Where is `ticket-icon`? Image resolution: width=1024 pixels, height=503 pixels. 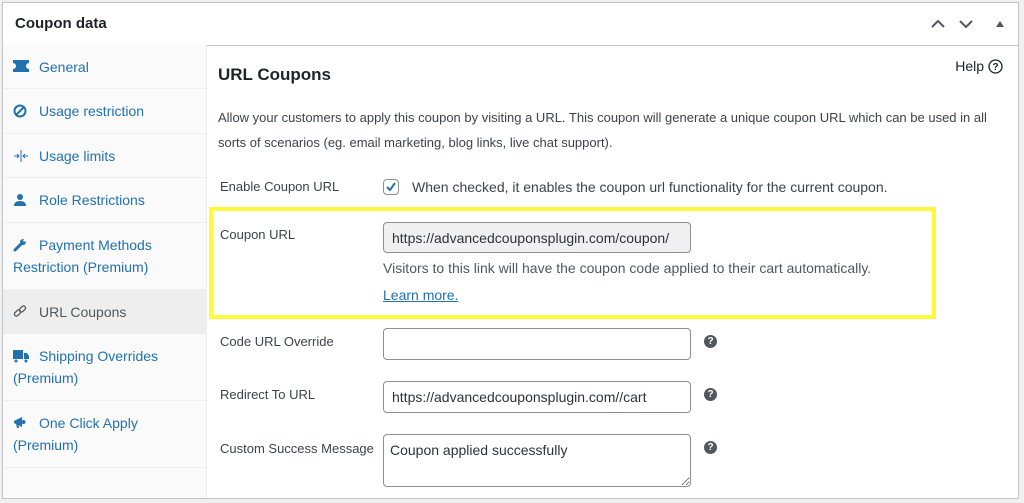
ticket-icon is located at coordinates (21, 67).